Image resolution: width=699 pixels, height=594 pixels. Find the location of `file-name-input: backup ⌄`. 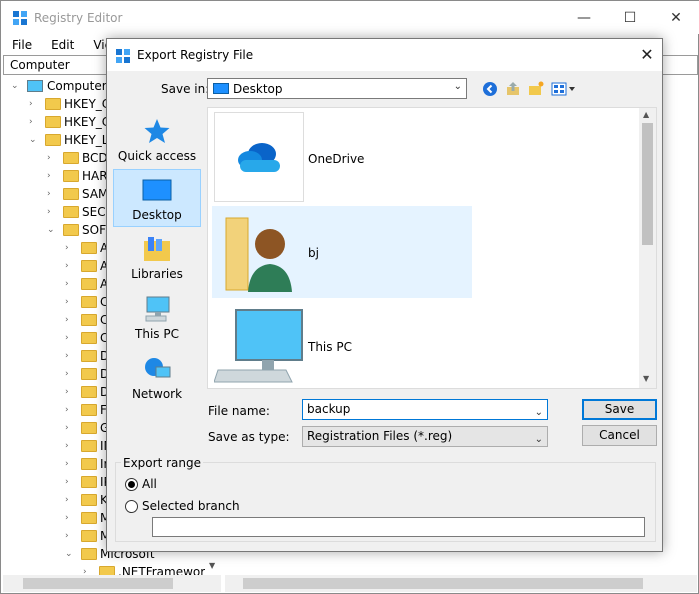

file-name-input: backup ⌄ is located at coordinates (425, 409).